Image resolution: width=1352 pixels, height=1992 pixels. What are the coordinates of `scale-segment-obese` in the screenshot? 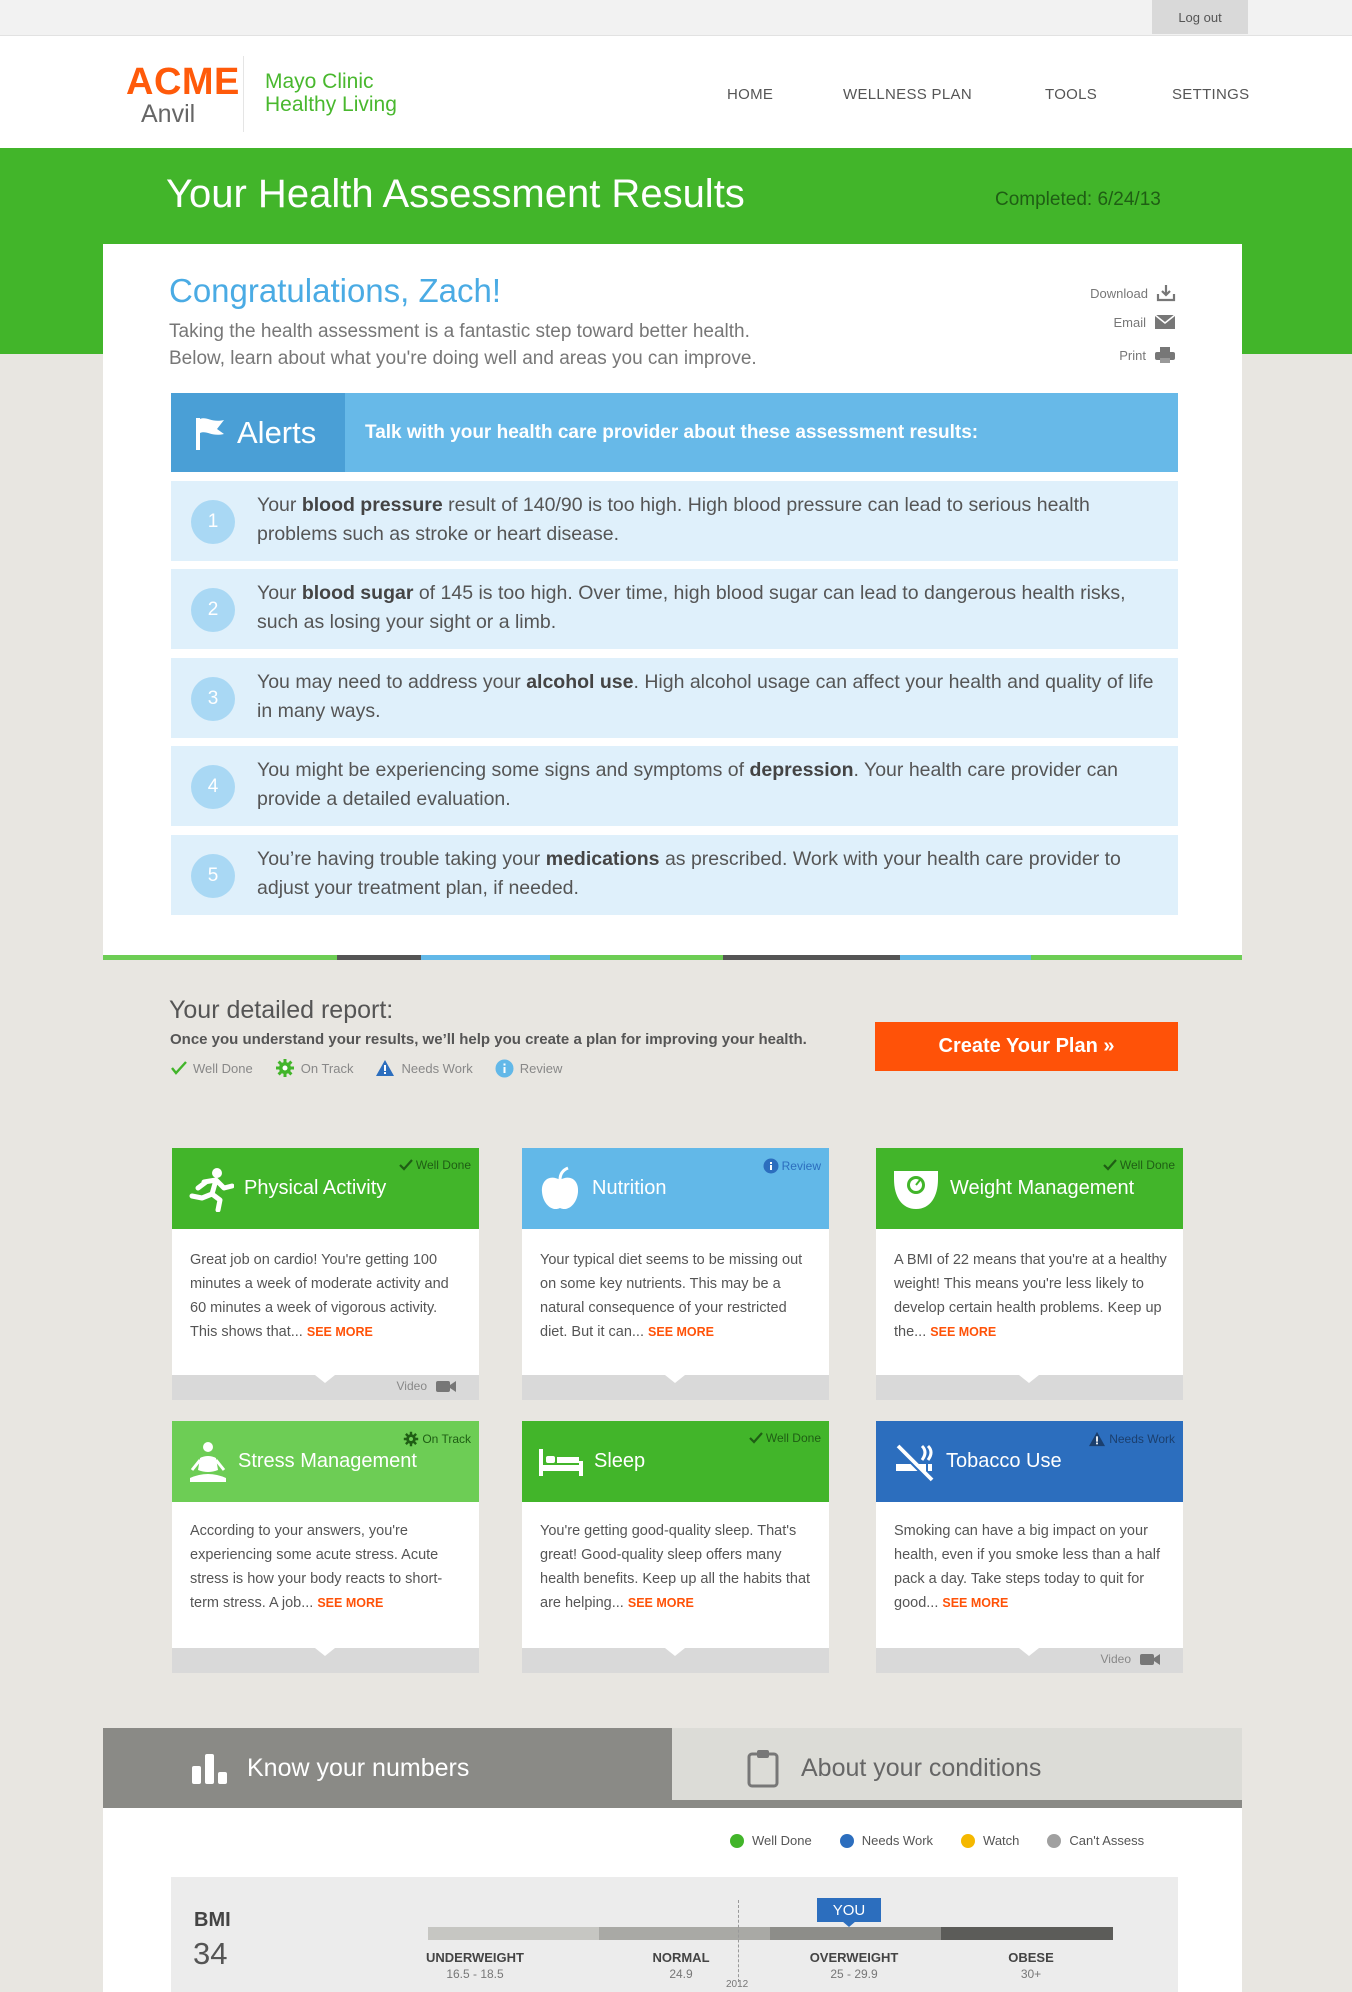 It's located at (1027, 1933).